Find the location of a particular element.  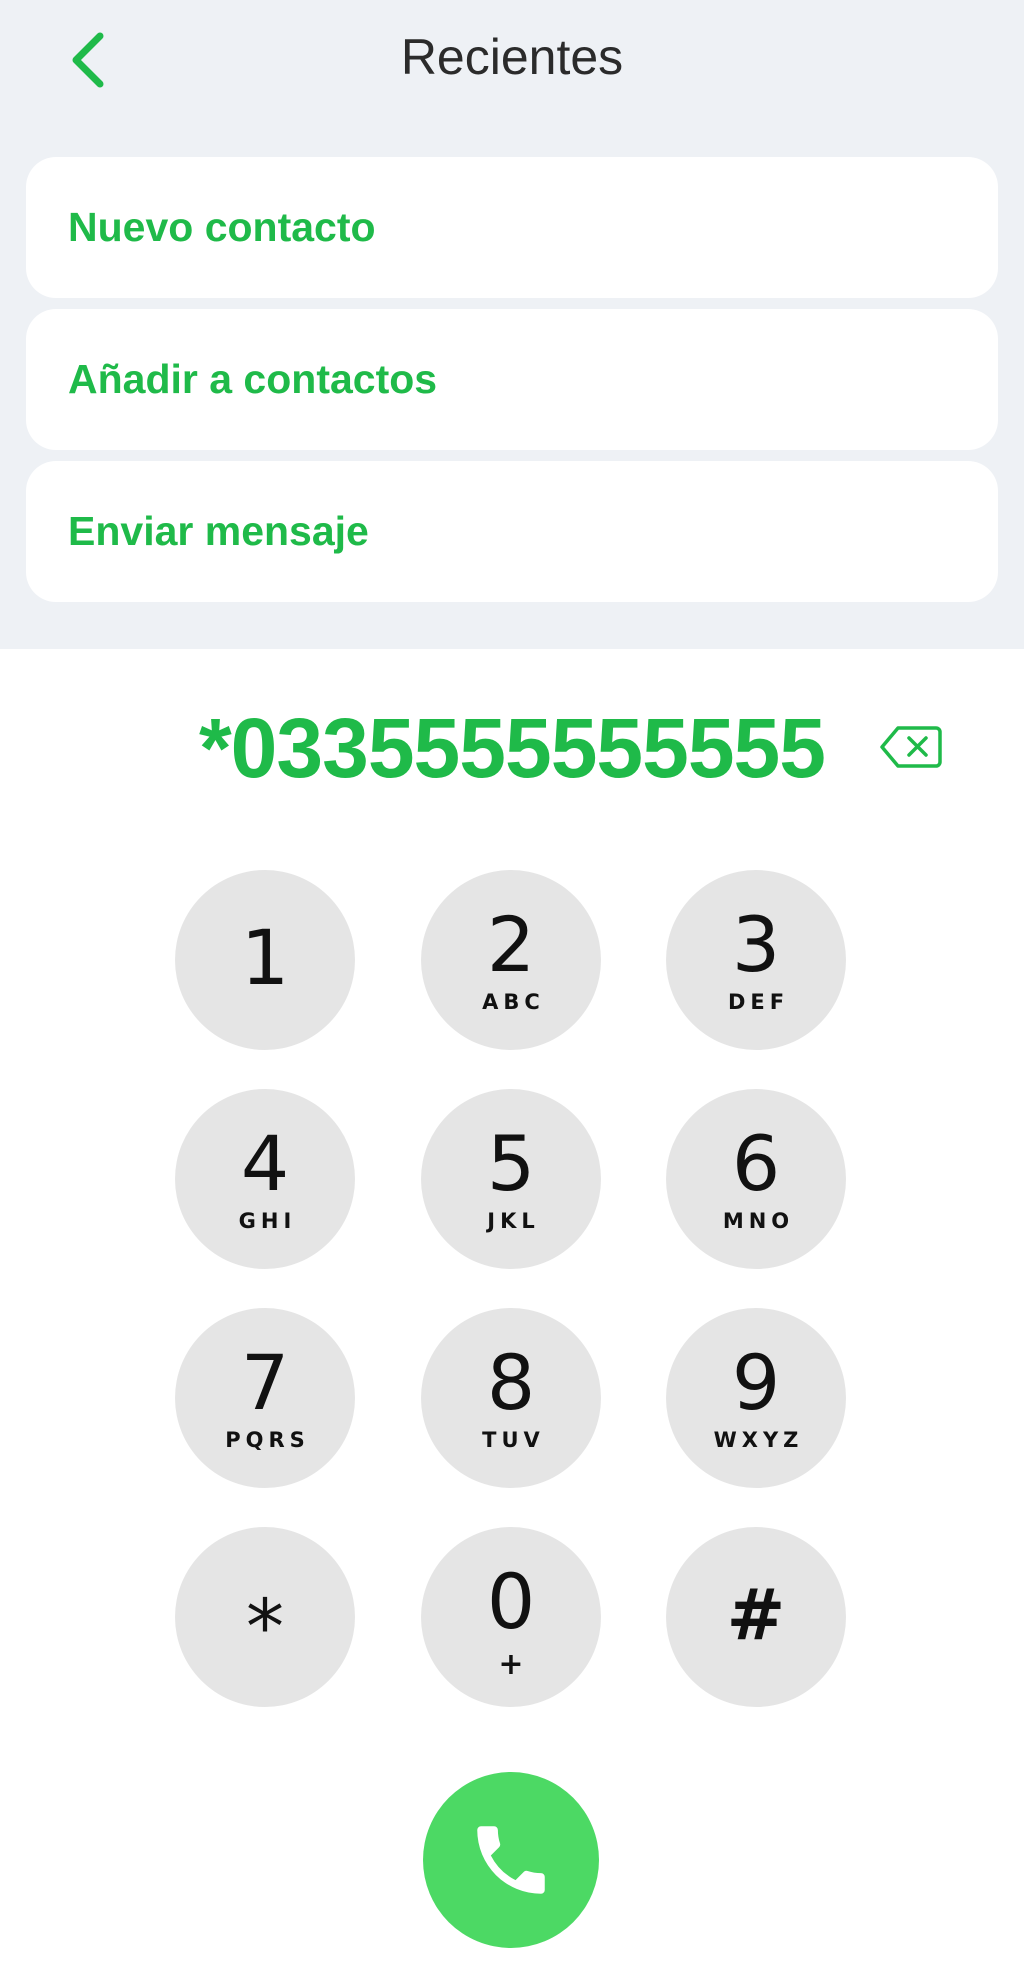

key-letters: MNO is located at coordinates (758, 1221).